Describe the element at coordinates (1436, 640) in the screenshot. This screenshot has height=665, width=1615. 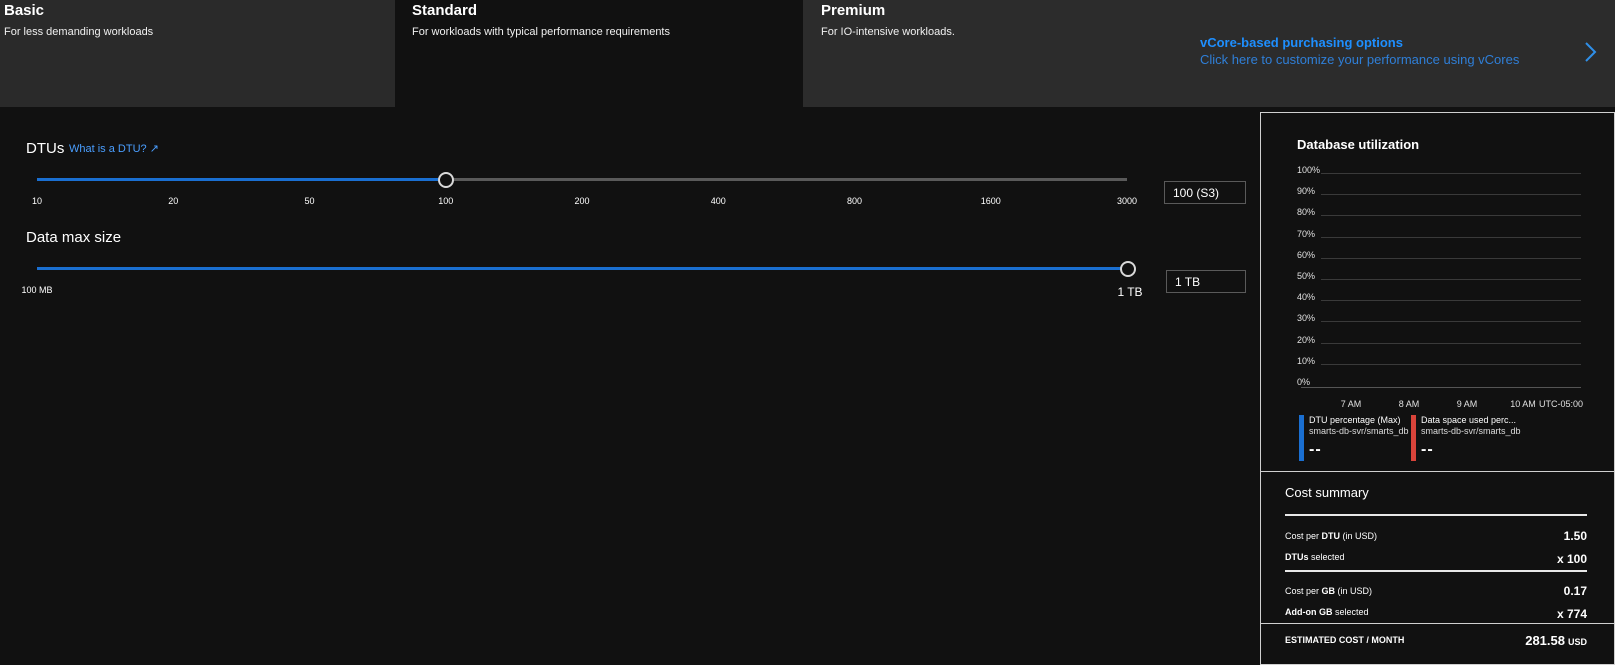
I see `estimated-cost-row: ESTIMATED COST / MONTH 281.58 USD` at that location.